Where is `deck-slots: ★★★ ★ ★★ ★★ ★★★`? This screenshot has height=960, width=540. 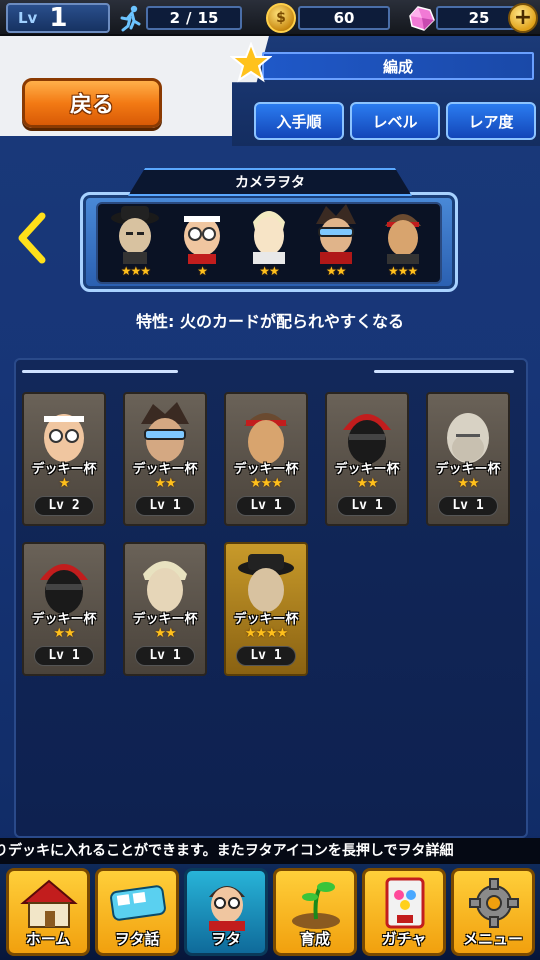
deck-slots: ★★★ ★ ★★ ★★ ★★★ is located at coordinates (269, 243).